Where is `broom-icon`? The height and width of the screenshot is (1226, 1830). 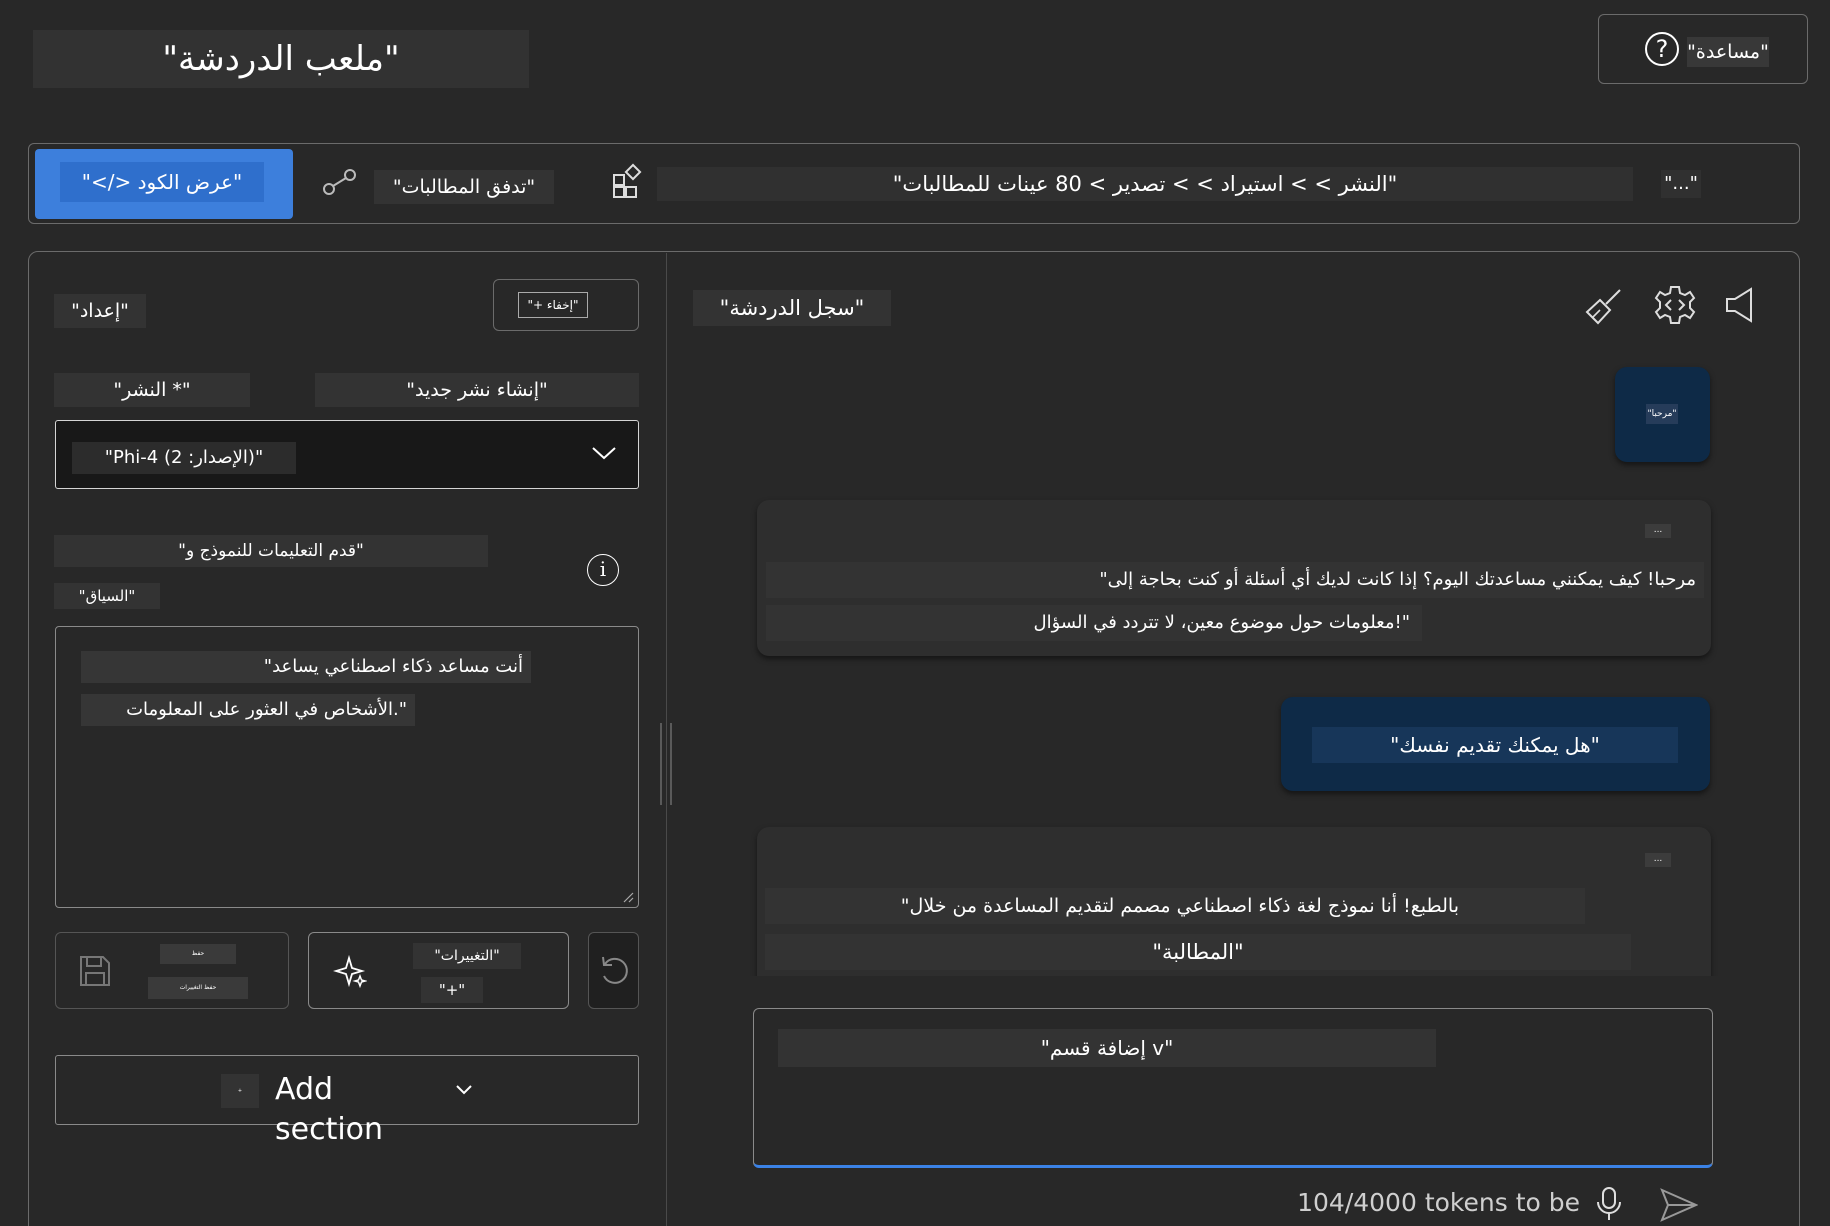
broom-icon is located at coordinates (1604, 306).